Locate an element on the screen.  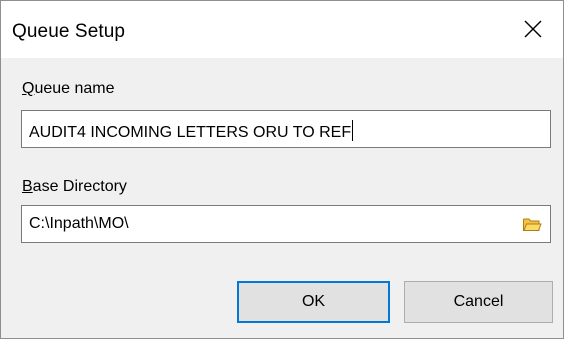
base-directory-input: C:\Inpath\MO\ is located at coordinates (286, 224).